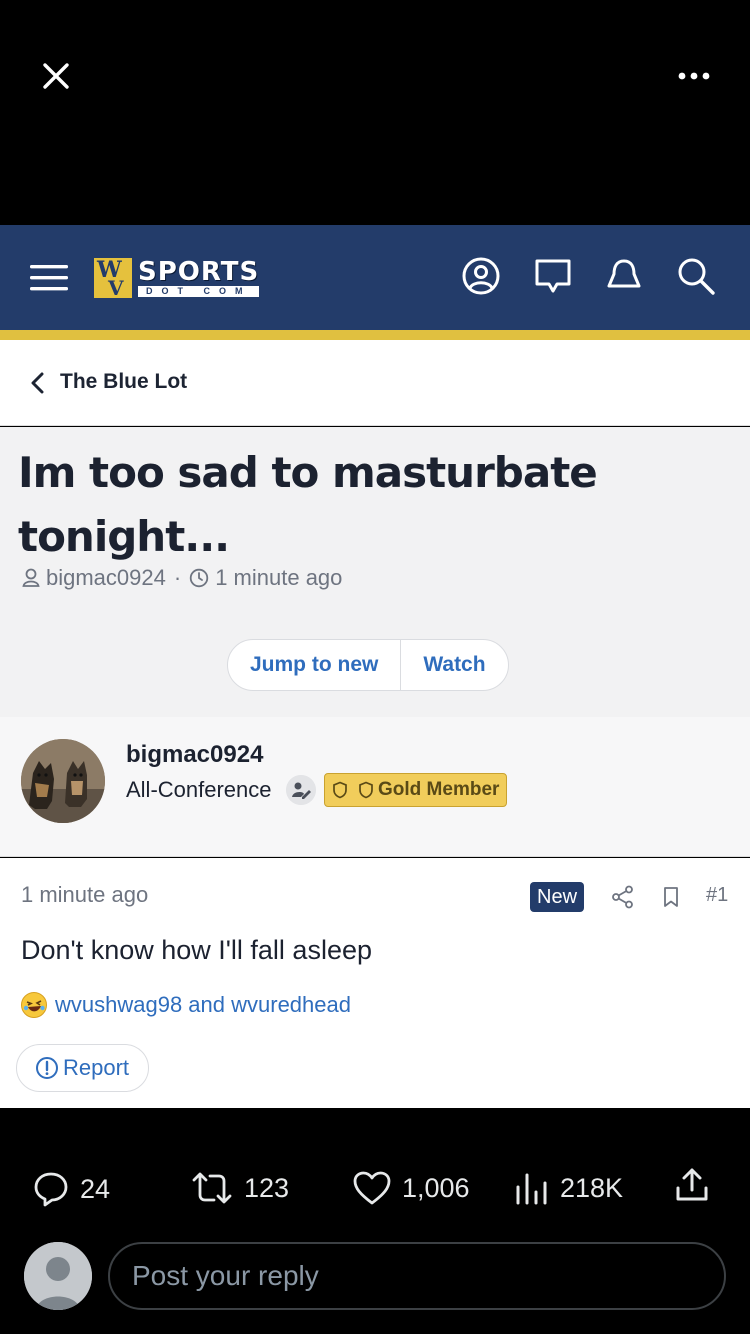 This screenshot has height=1334, width=750. What do you see at coordinates (199, 291) in the screenshot?
I see `logo-subword: DOT COM` at bounding box center [199, 291].